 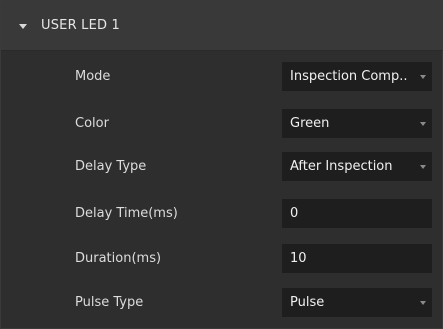 I want to click on delay-type-label: Delay Type, so click(x=111, y=166).